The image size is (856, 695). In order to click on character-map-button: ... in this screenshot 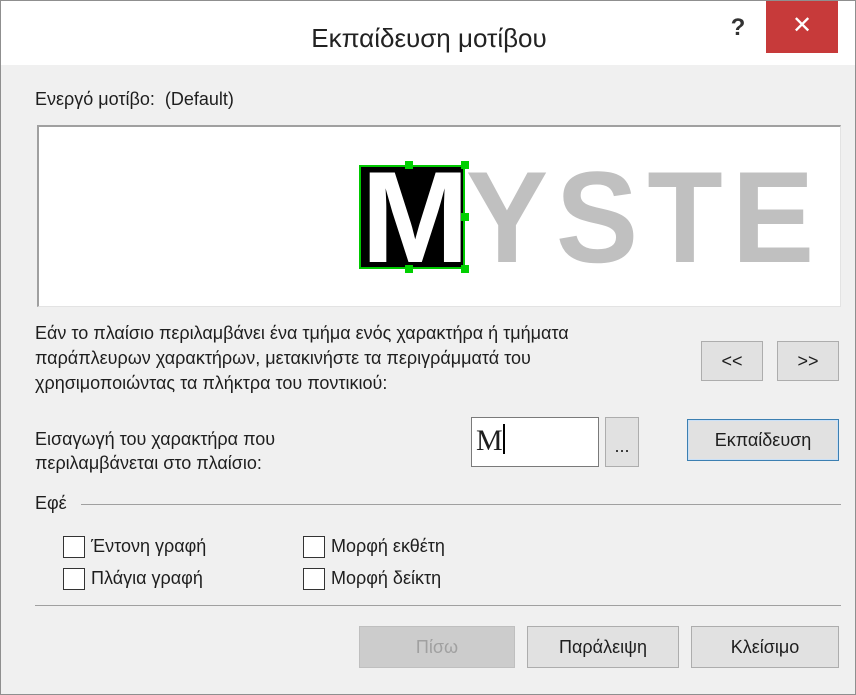, I will do `click(622, 442)`.